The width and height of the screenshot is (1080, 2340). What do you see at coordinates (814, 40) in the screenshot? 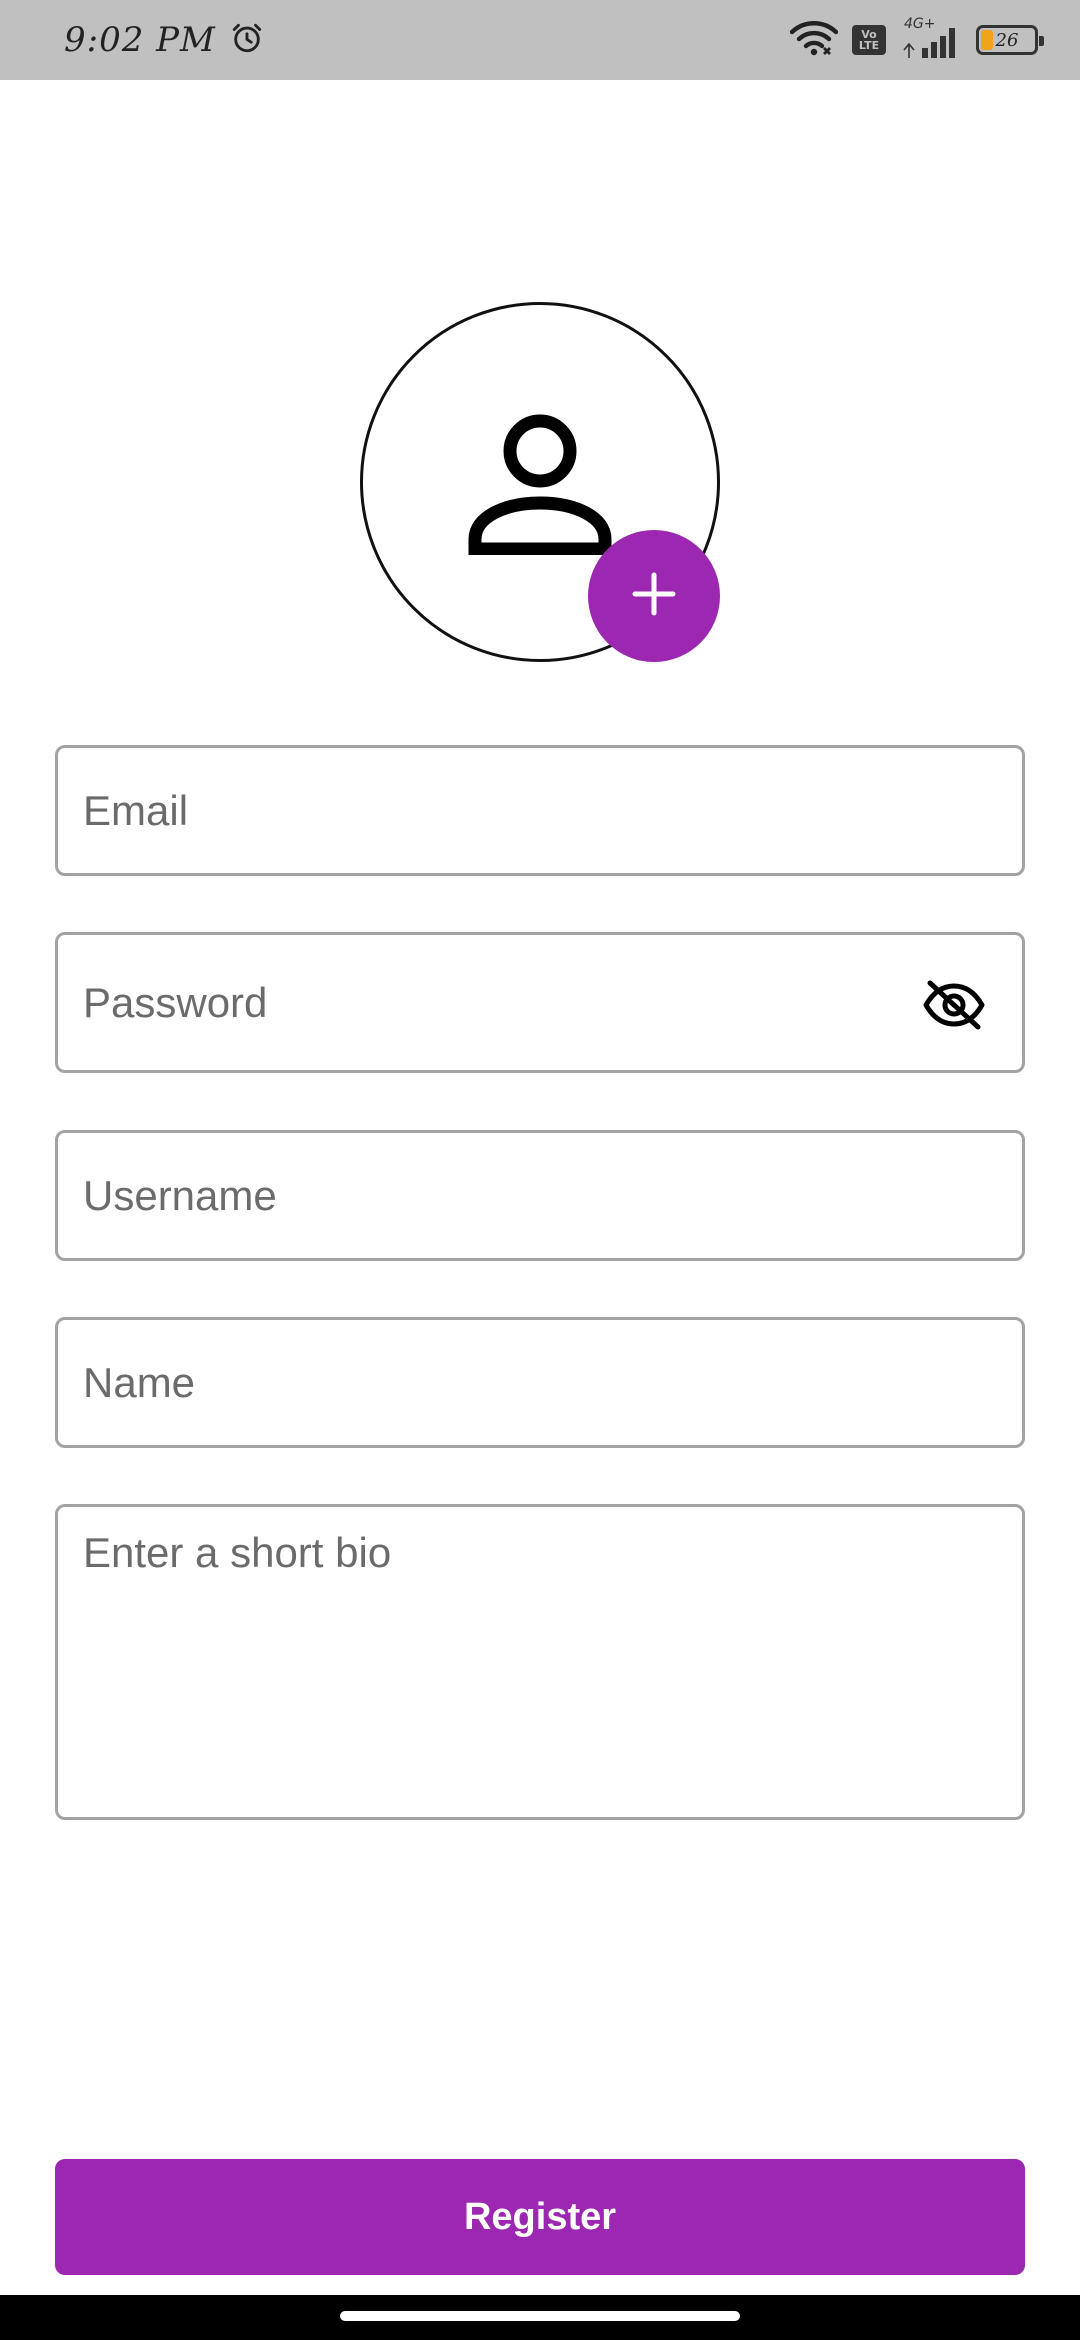
I see `wifi-icon` at bounding box center [814, 40].